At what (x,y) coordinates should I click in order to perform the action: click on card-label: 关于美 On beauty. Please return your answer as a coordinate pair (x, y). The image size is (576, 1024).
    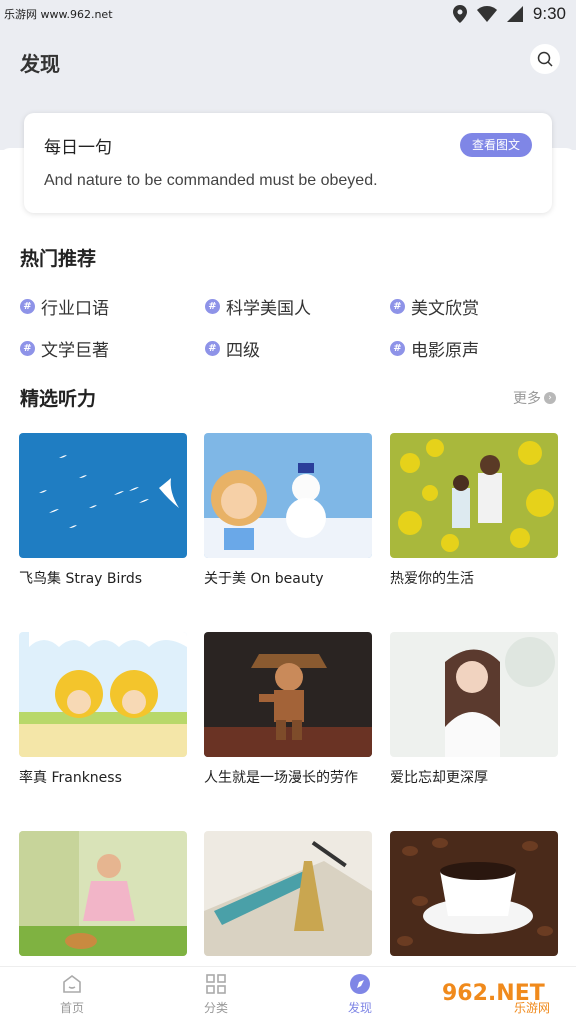
    Looking at the image, I should click on (264, 579).